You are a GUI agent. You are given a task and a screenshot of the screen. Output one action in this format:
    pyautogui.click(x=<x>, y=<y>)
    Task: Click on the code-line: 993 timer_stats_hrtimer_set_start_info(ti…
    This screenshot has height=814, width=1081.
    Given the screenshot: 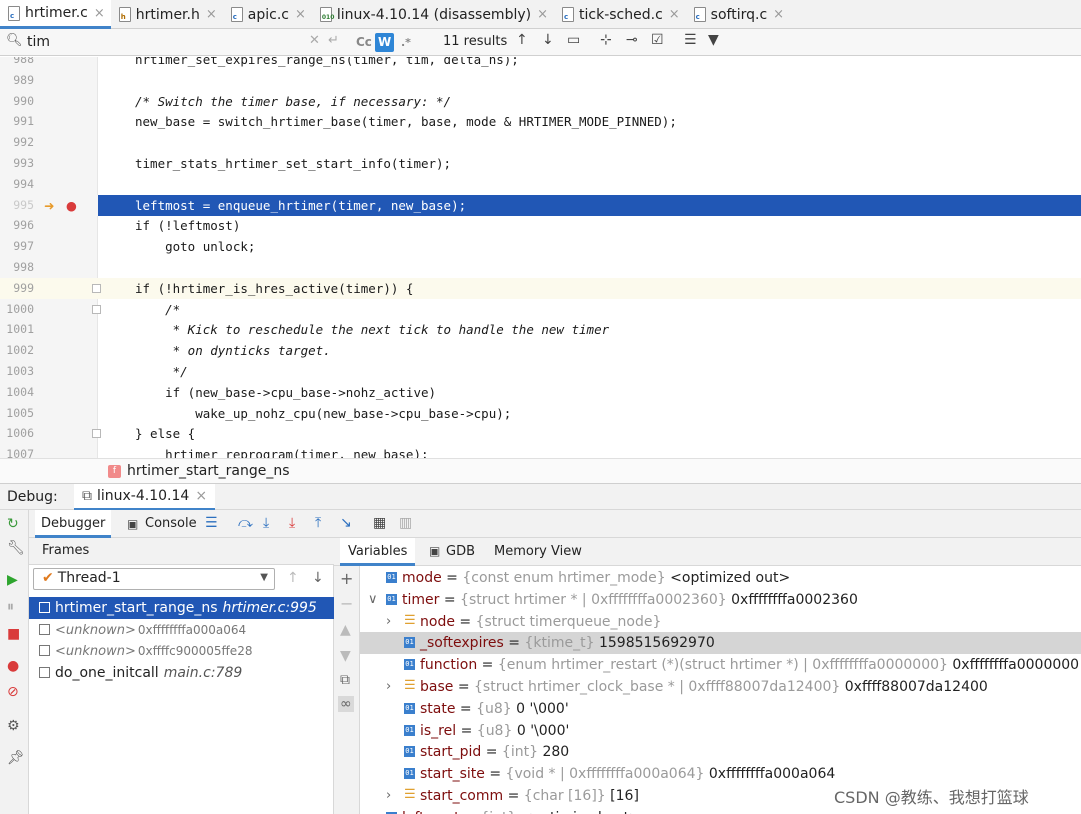 What is the action you would take?
    pyautogui.click(x=540, y=163)
    